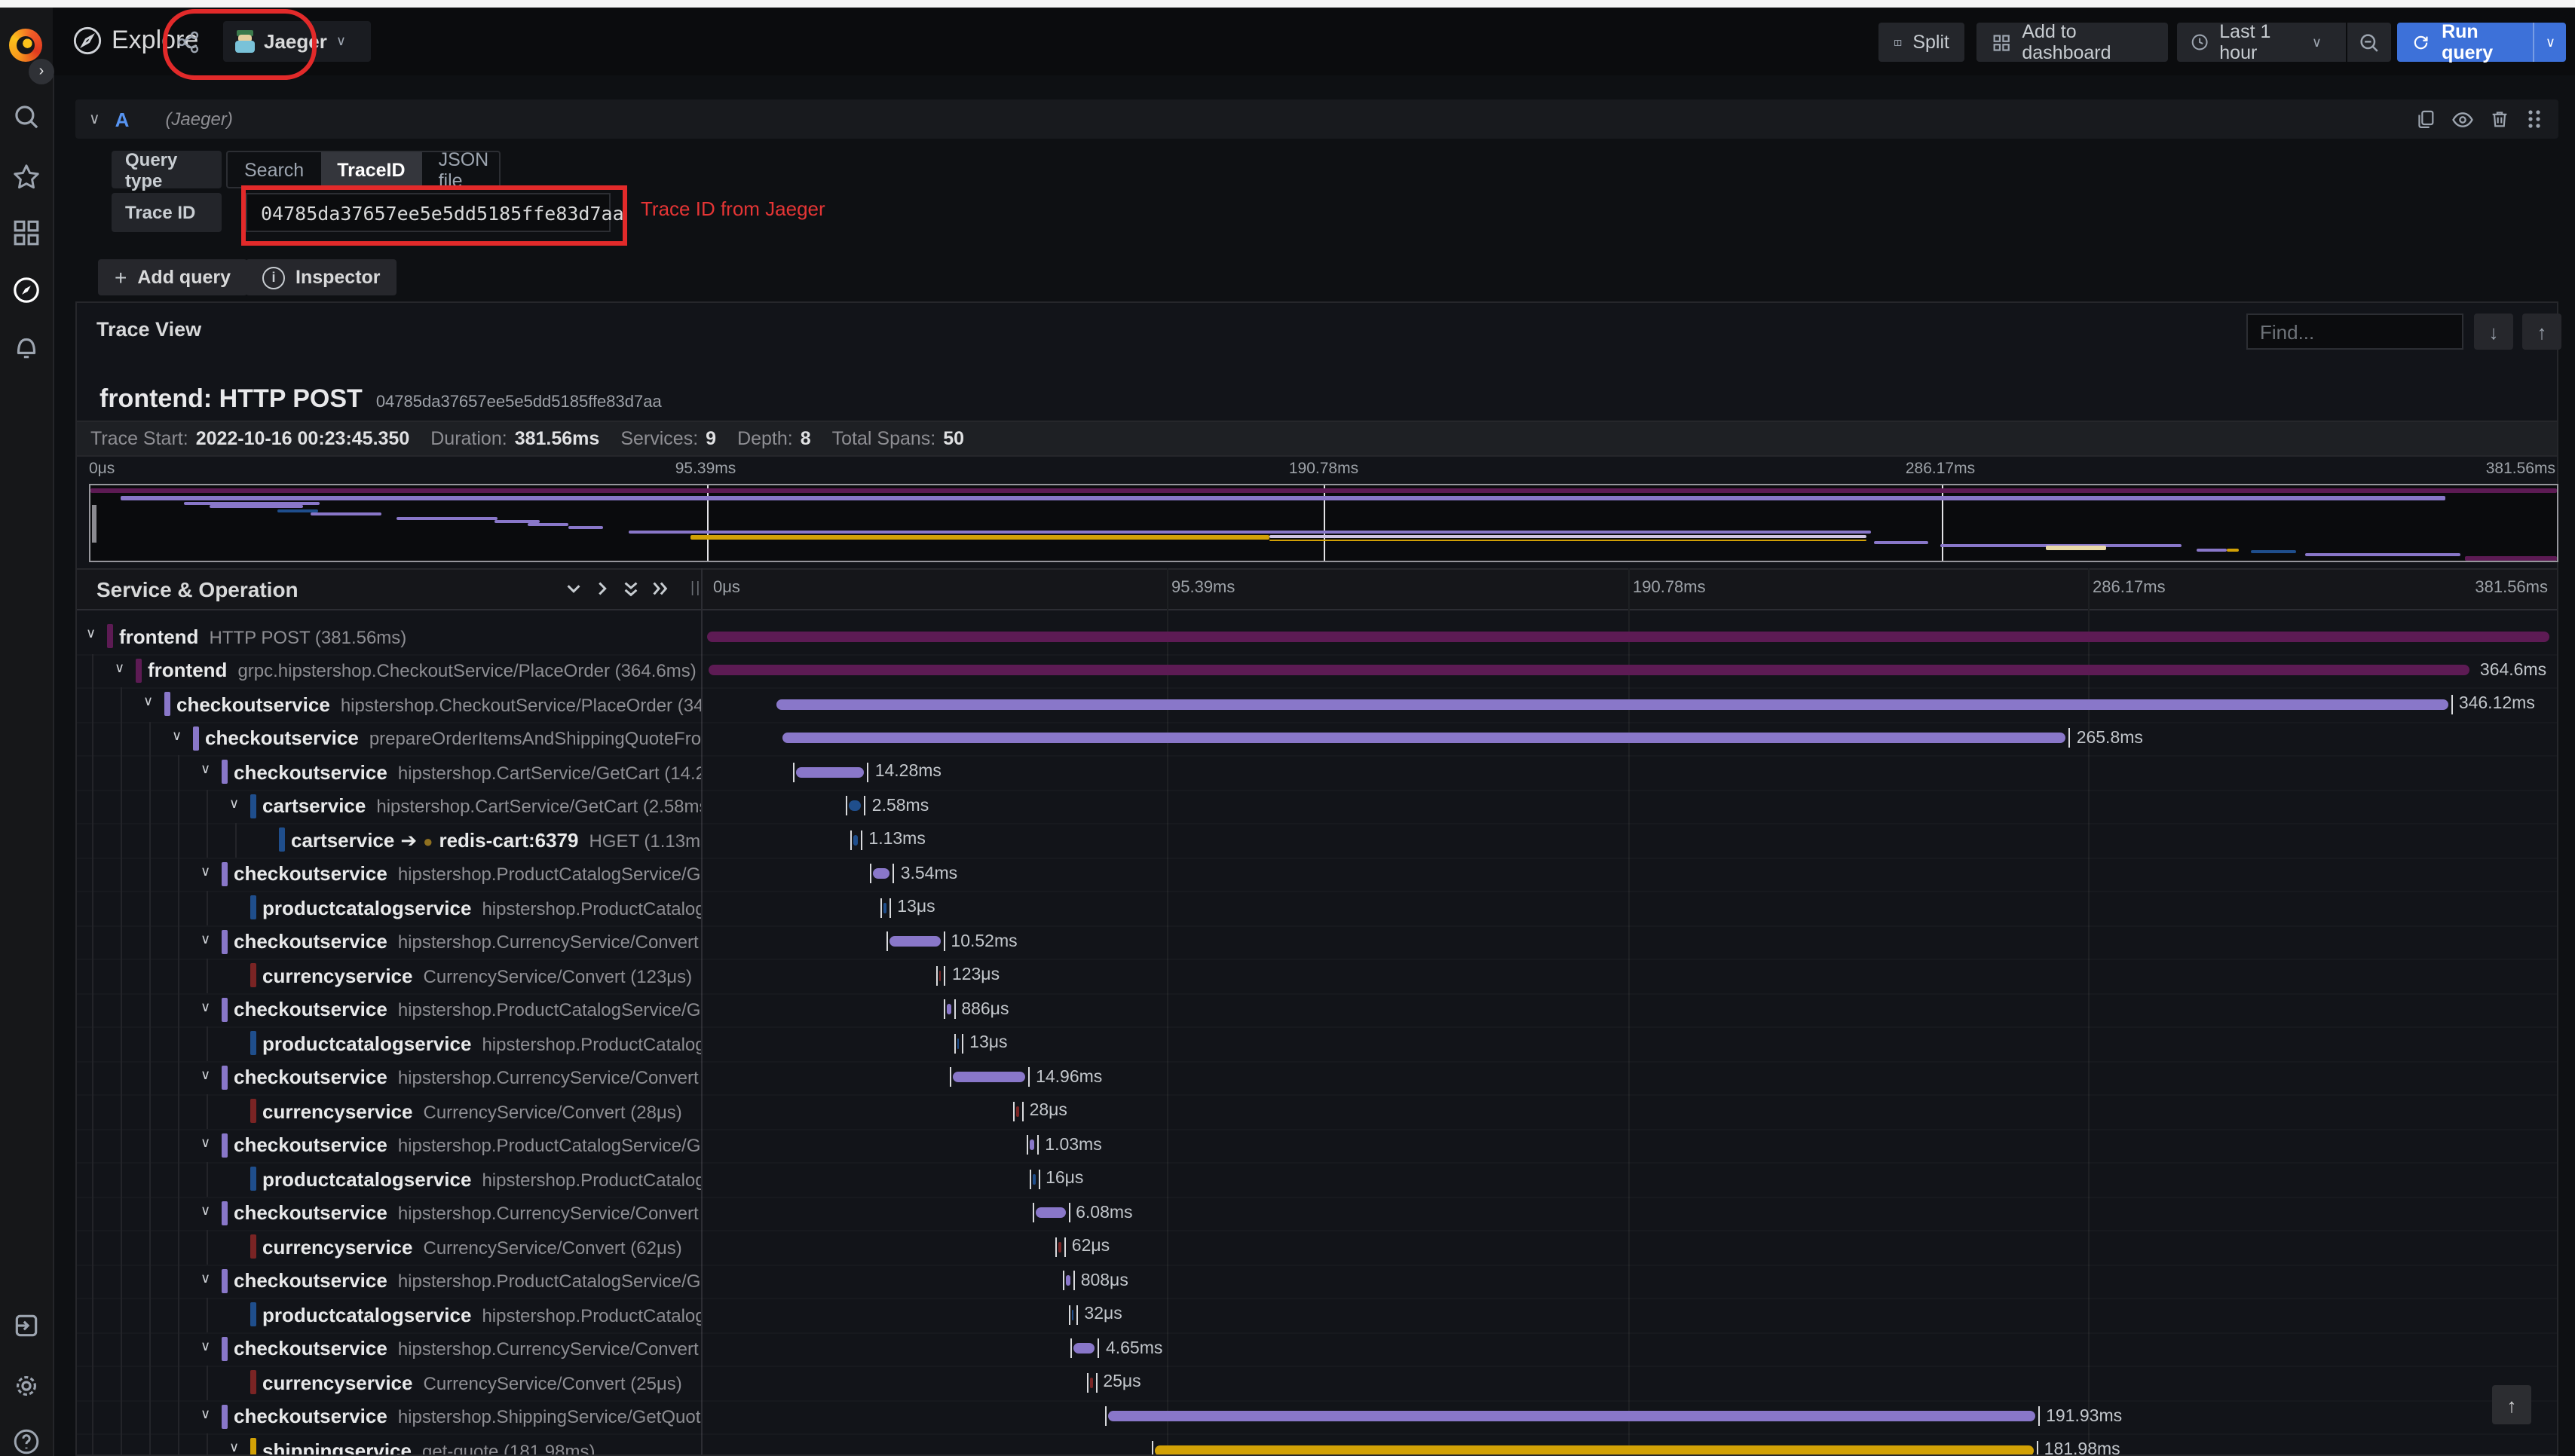 This screenshot has height=1456, width=2575. Describe the element at coordinates (26, 1325) in the screenshot. I see `sign-in-icon` at that location.